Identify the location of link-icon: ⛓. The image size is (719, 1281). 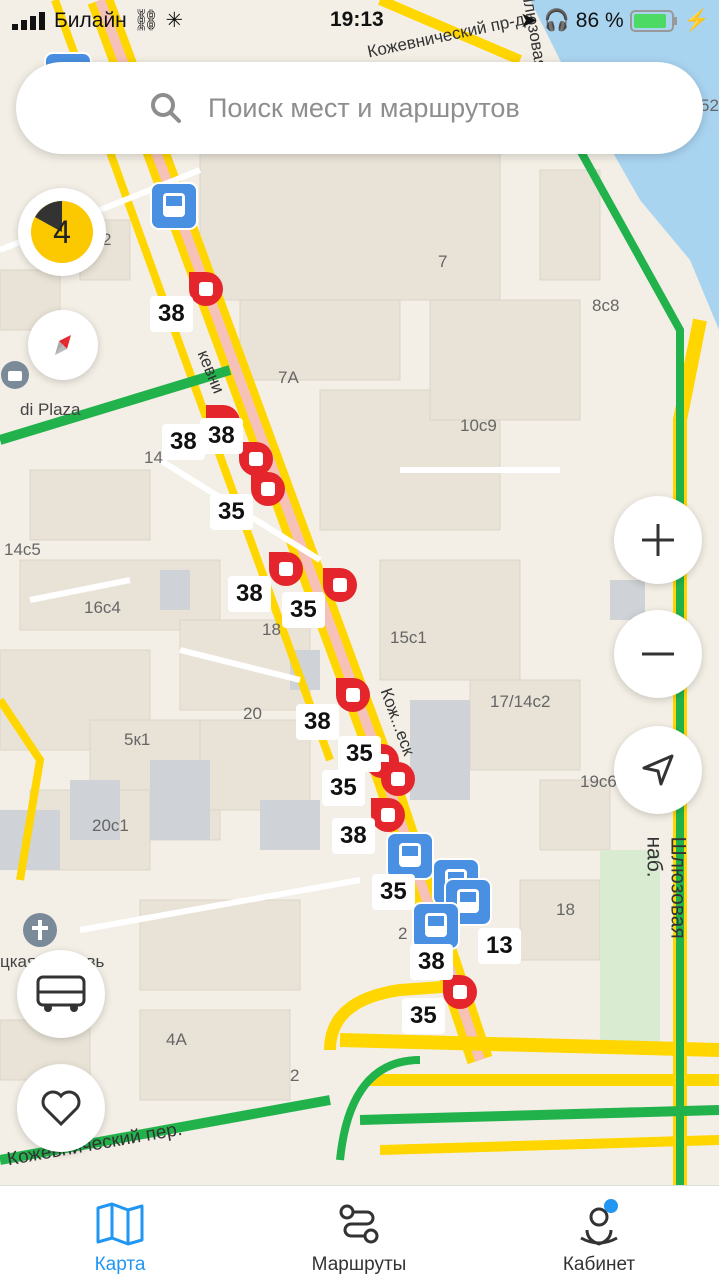
(146, 20).